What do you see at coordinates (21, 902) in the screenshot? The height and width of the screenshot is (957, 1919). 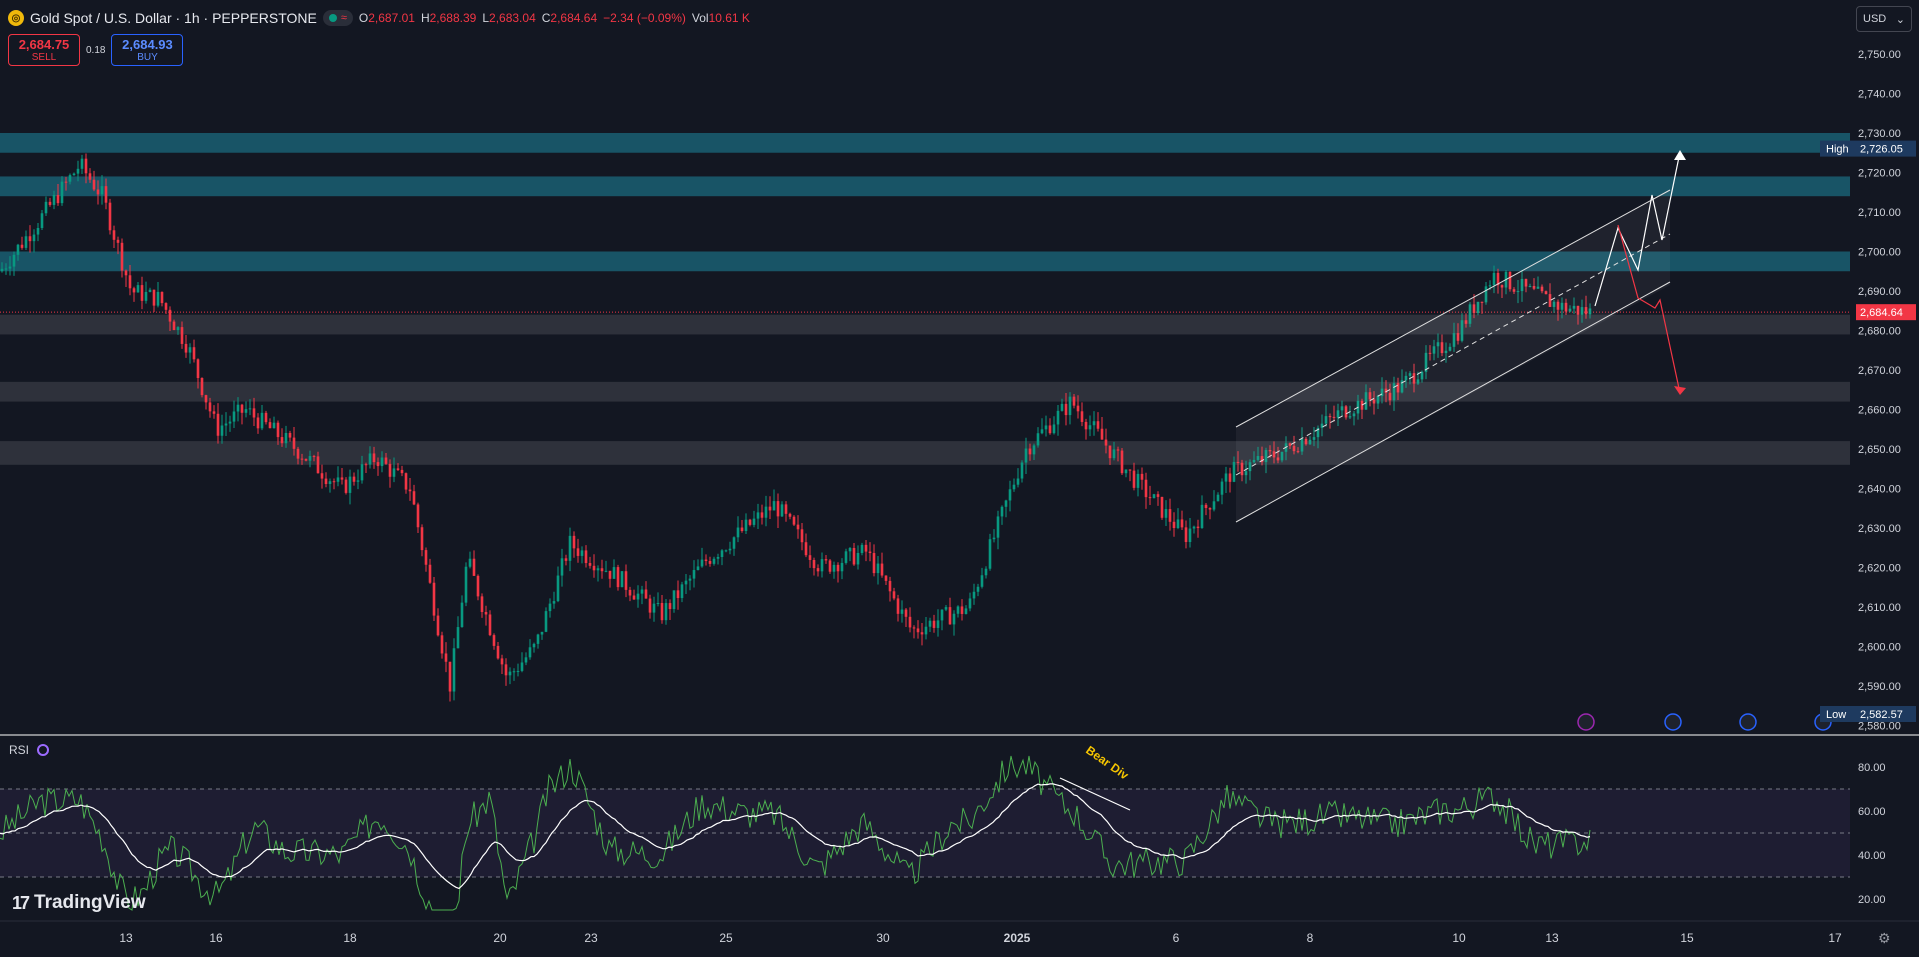 I see `tv-mark-icon: 17` at bounding box center [21, 902].